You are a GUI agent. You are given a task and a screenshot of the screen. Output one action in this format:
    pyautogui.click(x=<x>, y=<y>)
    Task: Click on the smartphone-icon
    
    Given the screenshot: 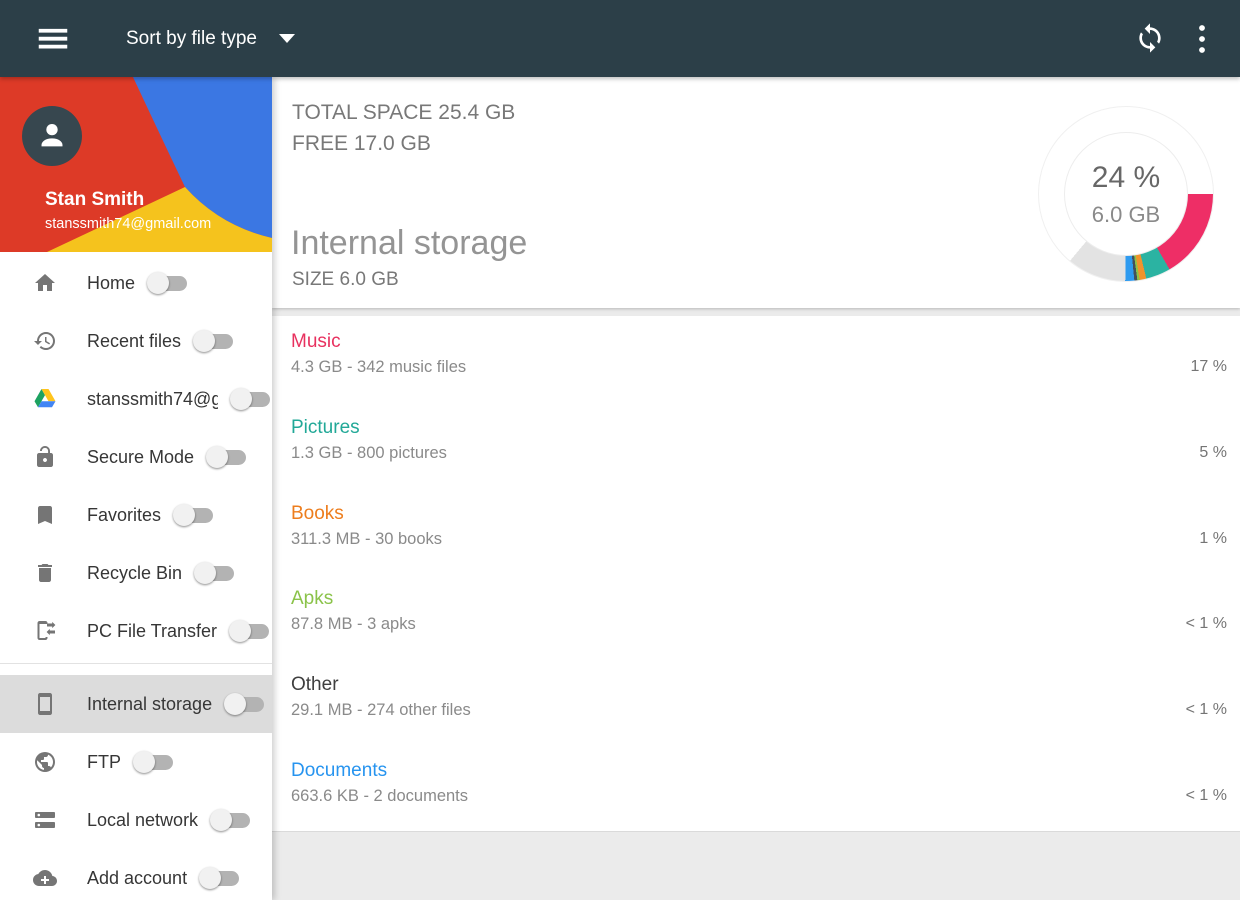 What is the action you would take?
    pyautogui.click(x=45, y=704)
    